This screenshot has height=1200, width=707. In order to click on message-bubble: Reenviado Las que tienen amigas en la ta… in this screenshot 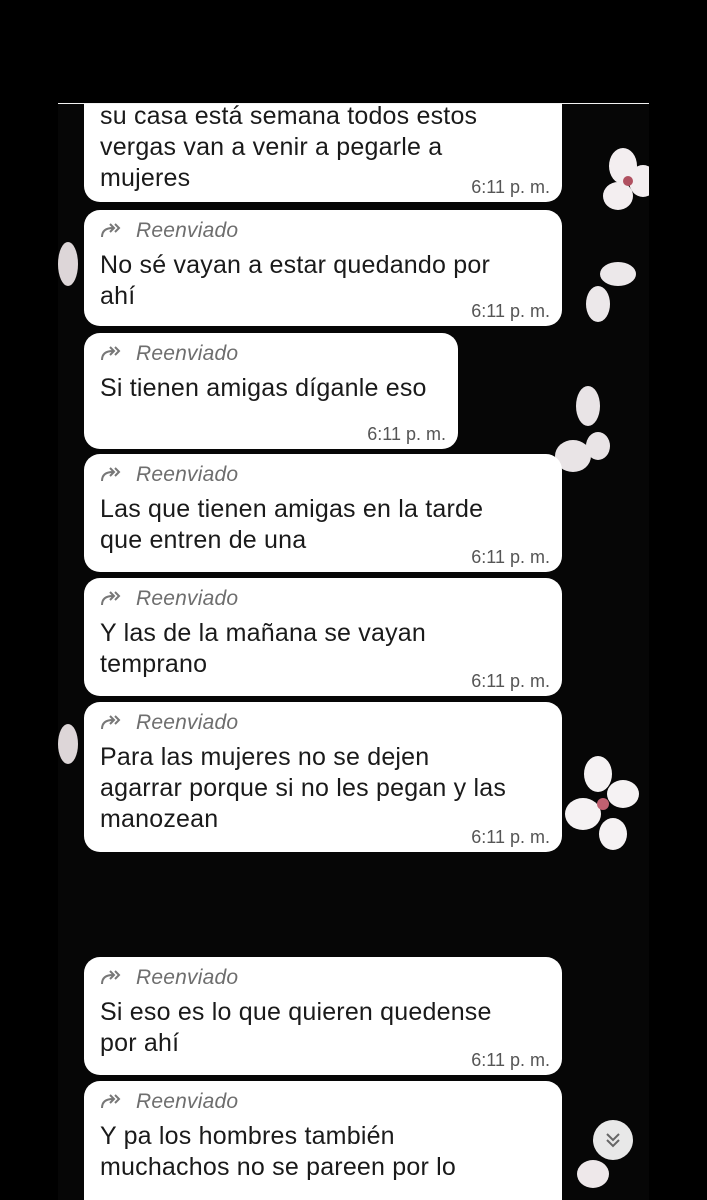, I will do `click(323, 513)`.